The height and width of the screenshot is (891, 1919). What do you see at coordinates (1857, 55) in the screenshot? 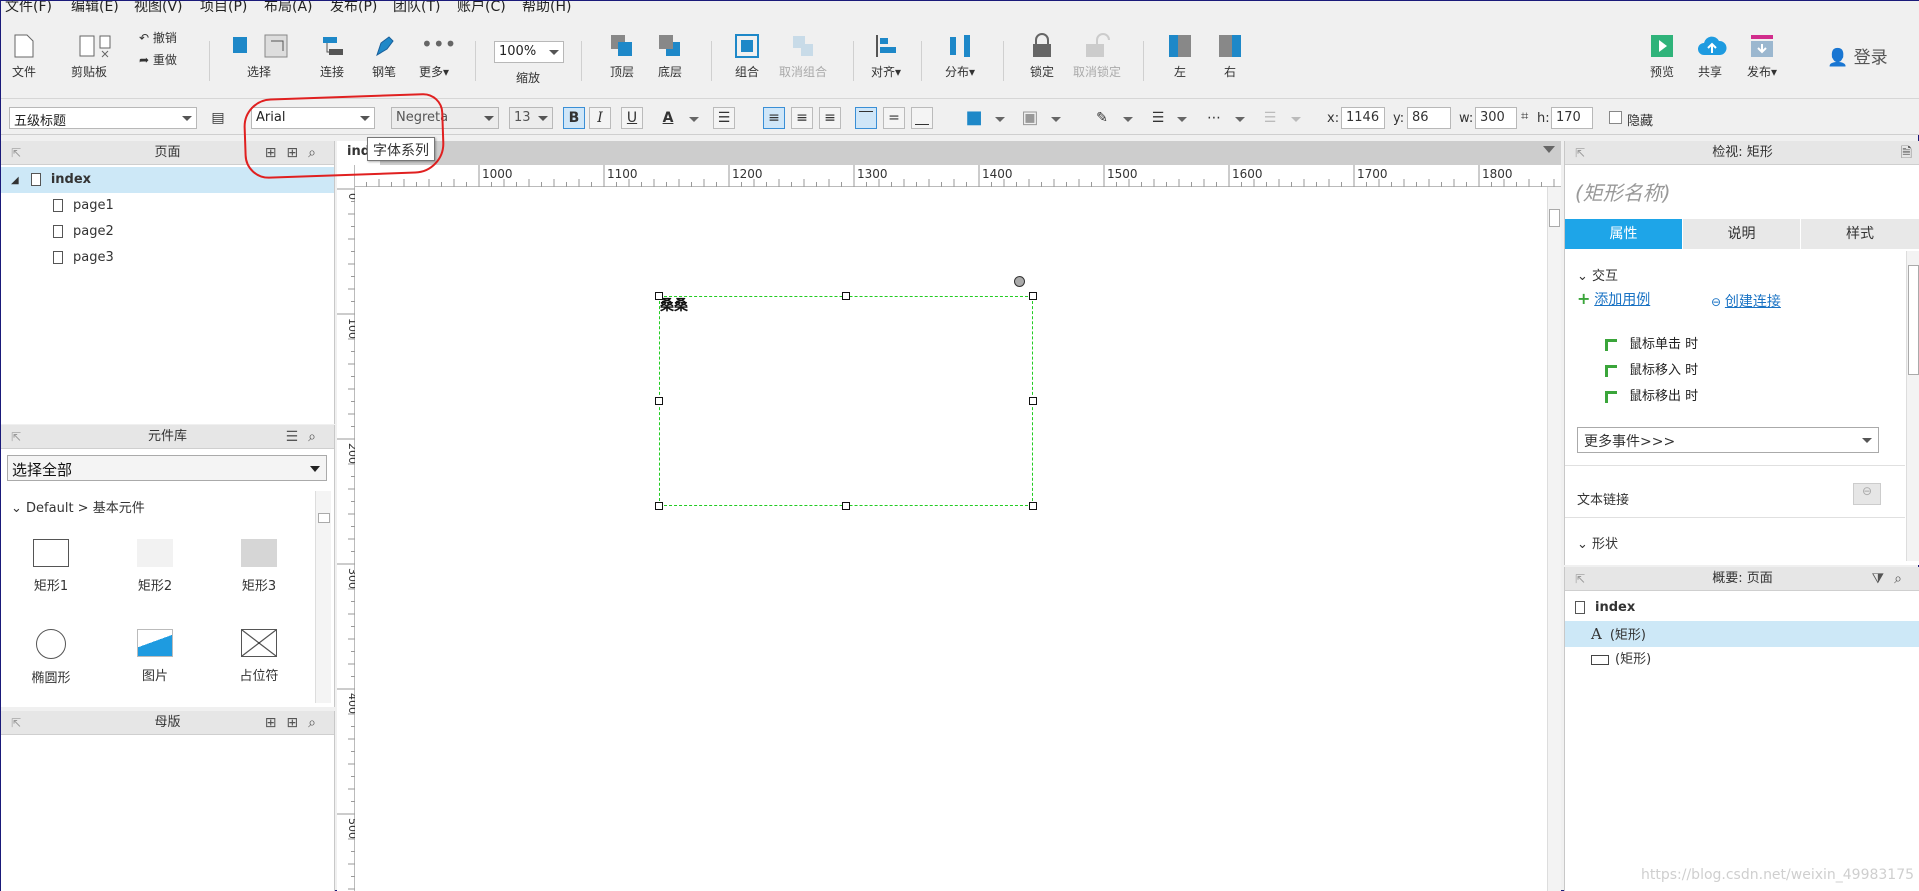
I see `login-button: 👤 登录` at bounding box center [1857, 55].